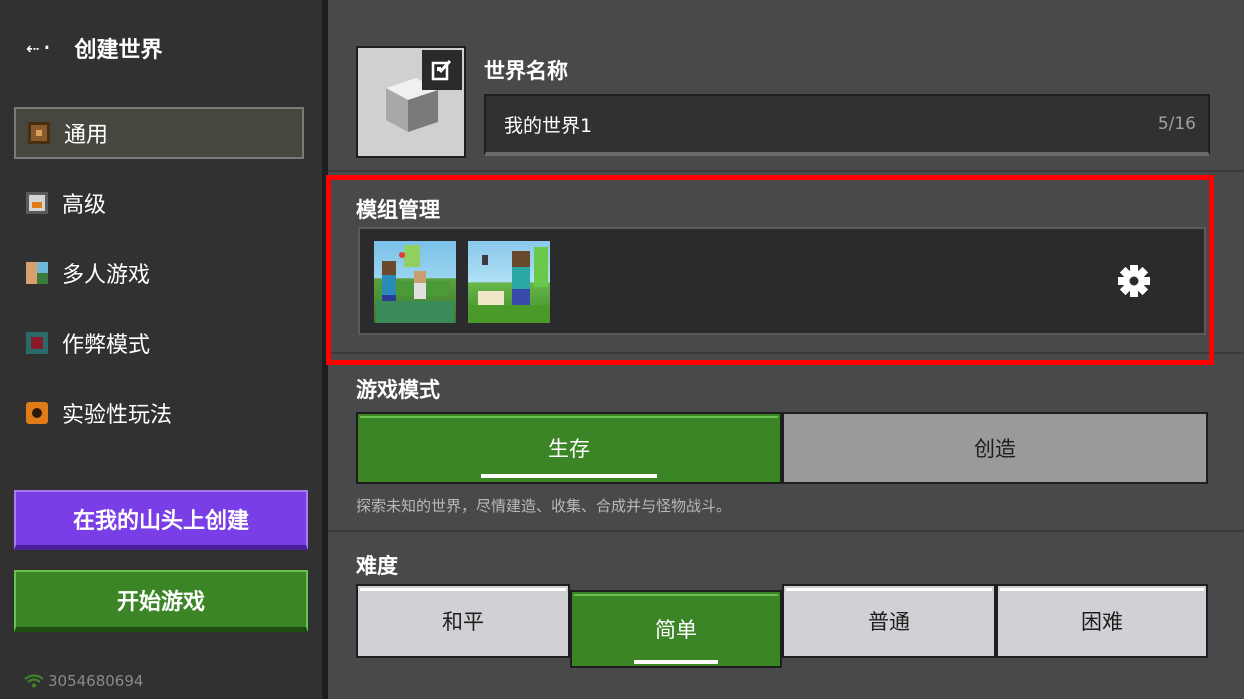 This screenshot has height=699, width=1244. What do you see at coordinates (118, 50) in the screenshot?
I see `page-title: 创建世界` at bounding box center [118, 50].